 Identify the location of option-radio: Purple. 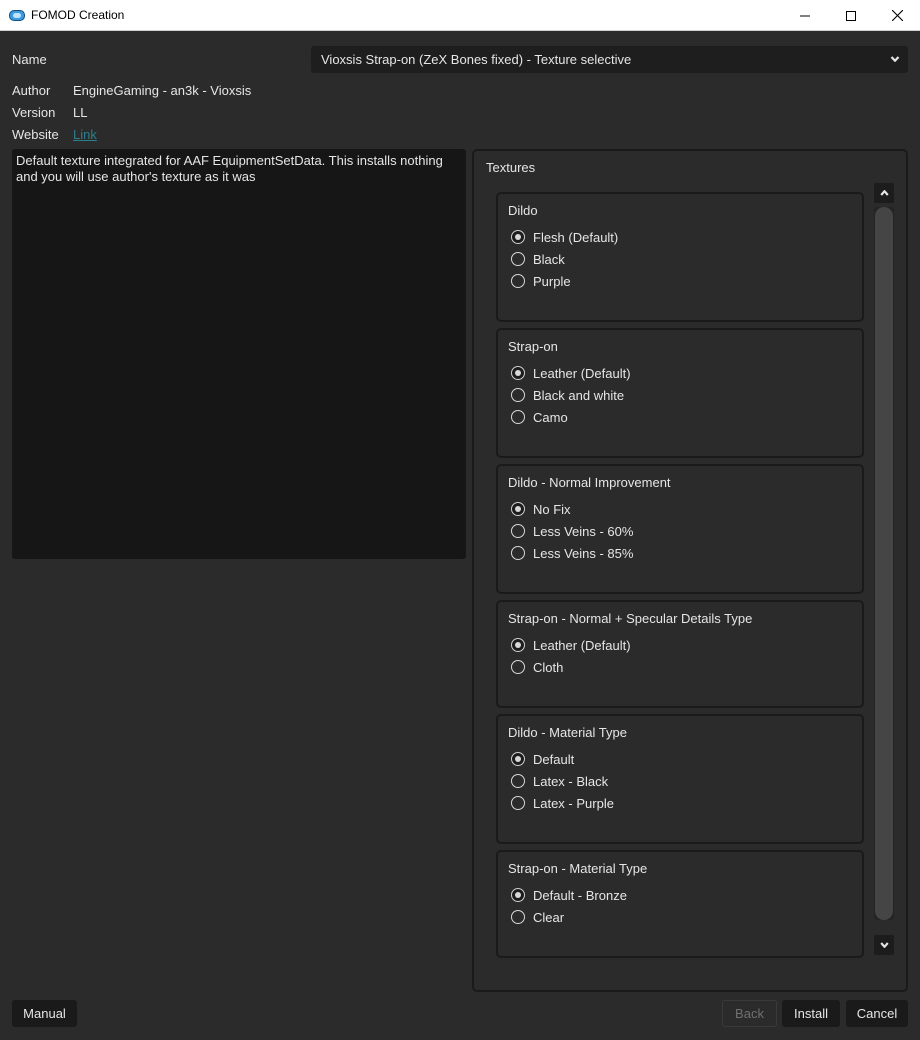
(541, 281).